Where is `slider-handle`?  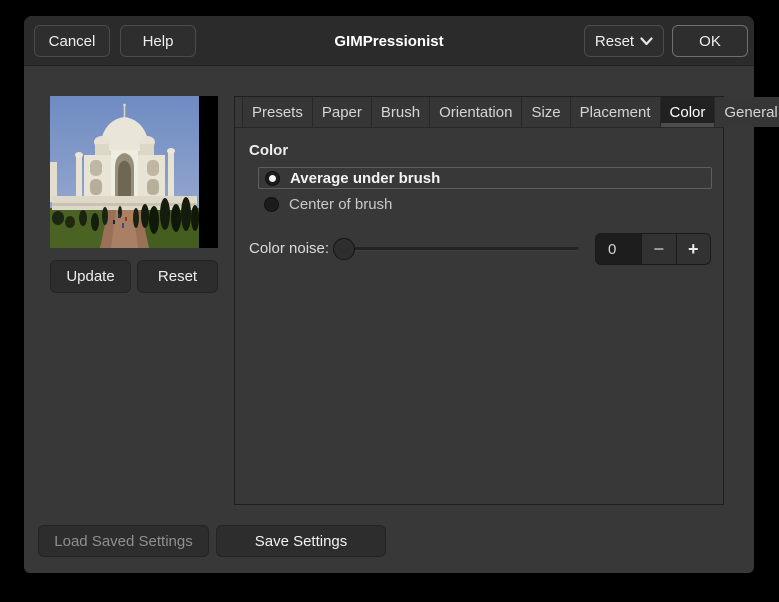 slider-handle is located at coordinates (344, 249).